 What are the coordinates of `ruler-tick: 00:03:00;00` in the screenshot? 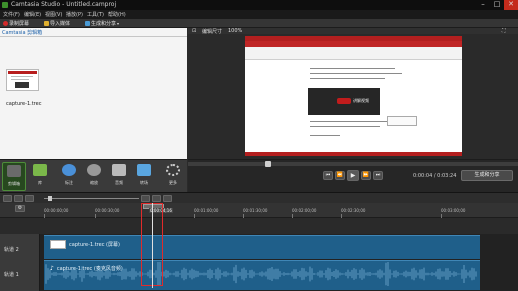 It's located at (453, 210).